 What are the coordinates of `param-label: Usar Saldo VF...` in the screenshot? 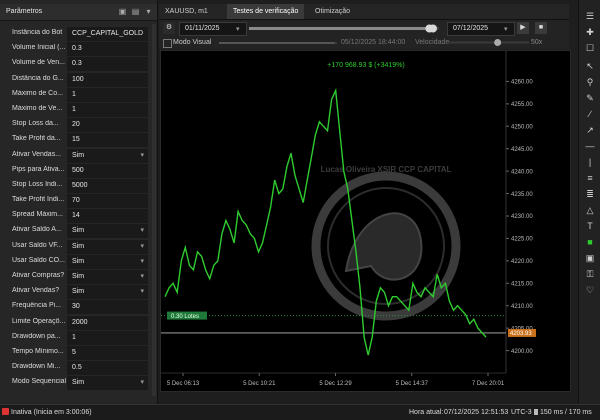 It's located at (37, 245).